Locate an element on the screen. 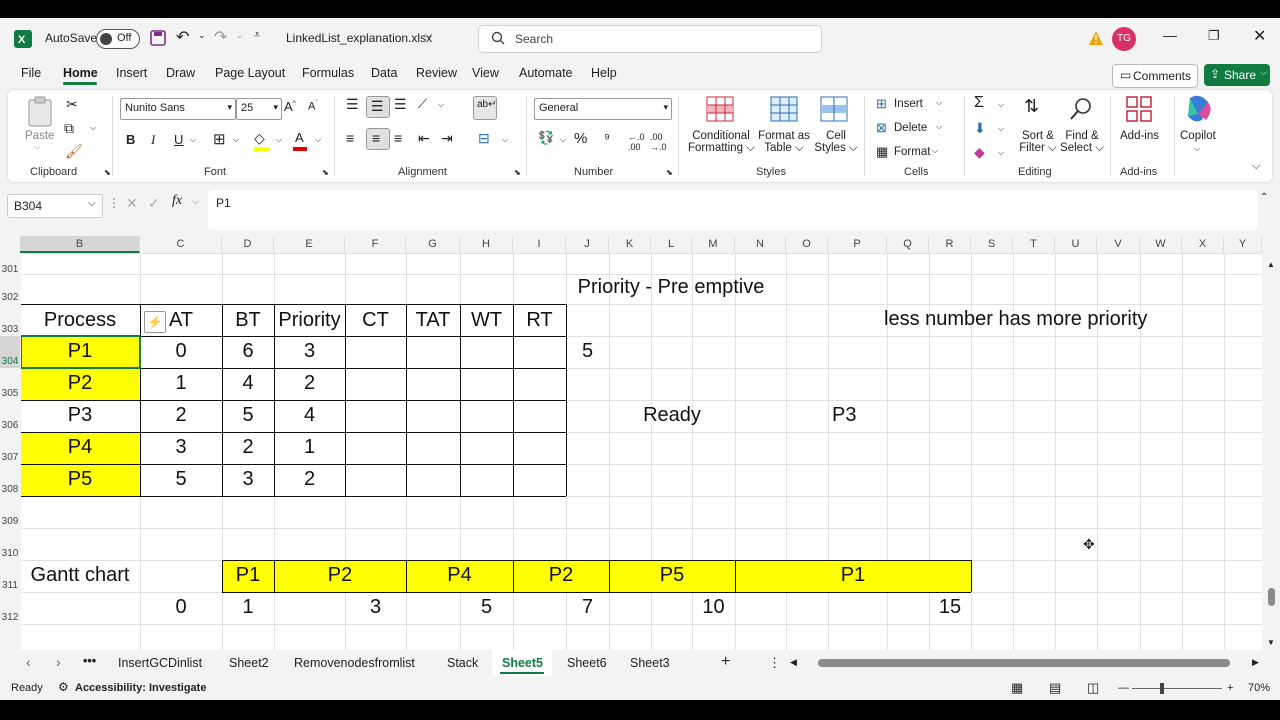 Image resolution: width=1280 pixels, height=720 pixels. arrival-time: 5 is located at coordinates (181, 479).